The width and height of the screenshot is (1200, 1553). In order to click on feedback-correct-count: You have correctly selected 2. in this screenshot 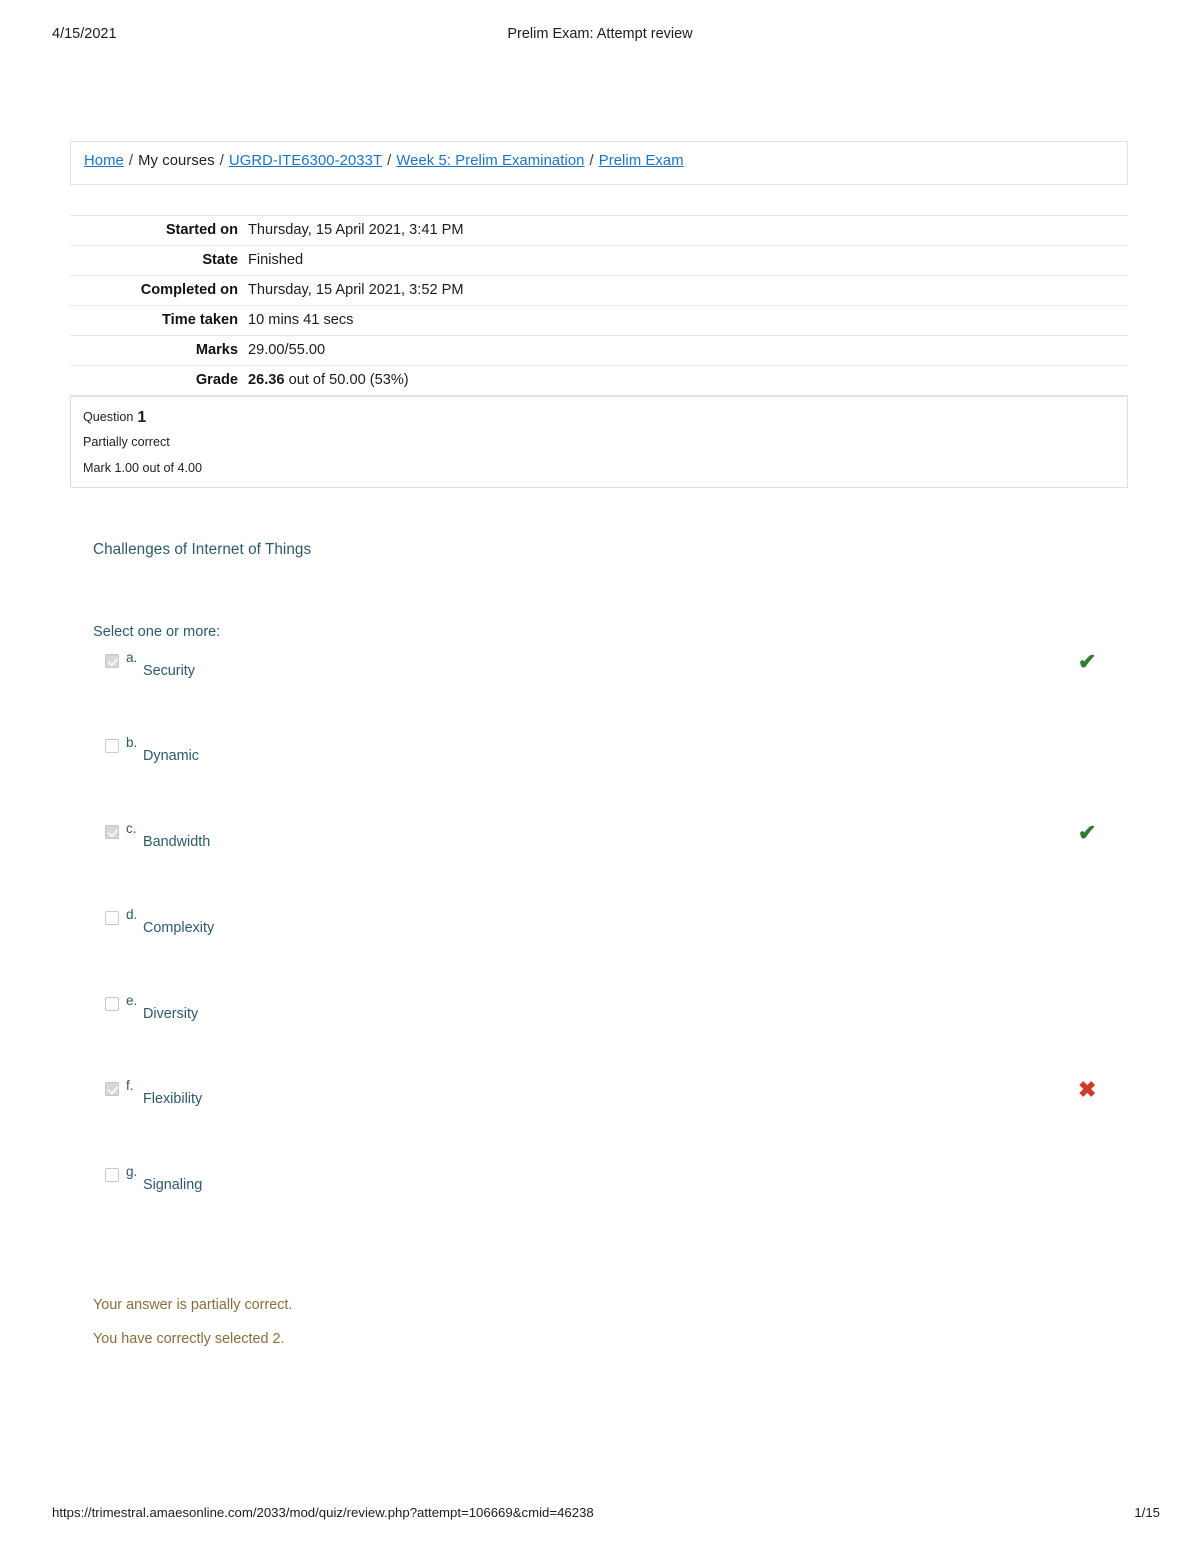, I will do `click(189, 1339)`.